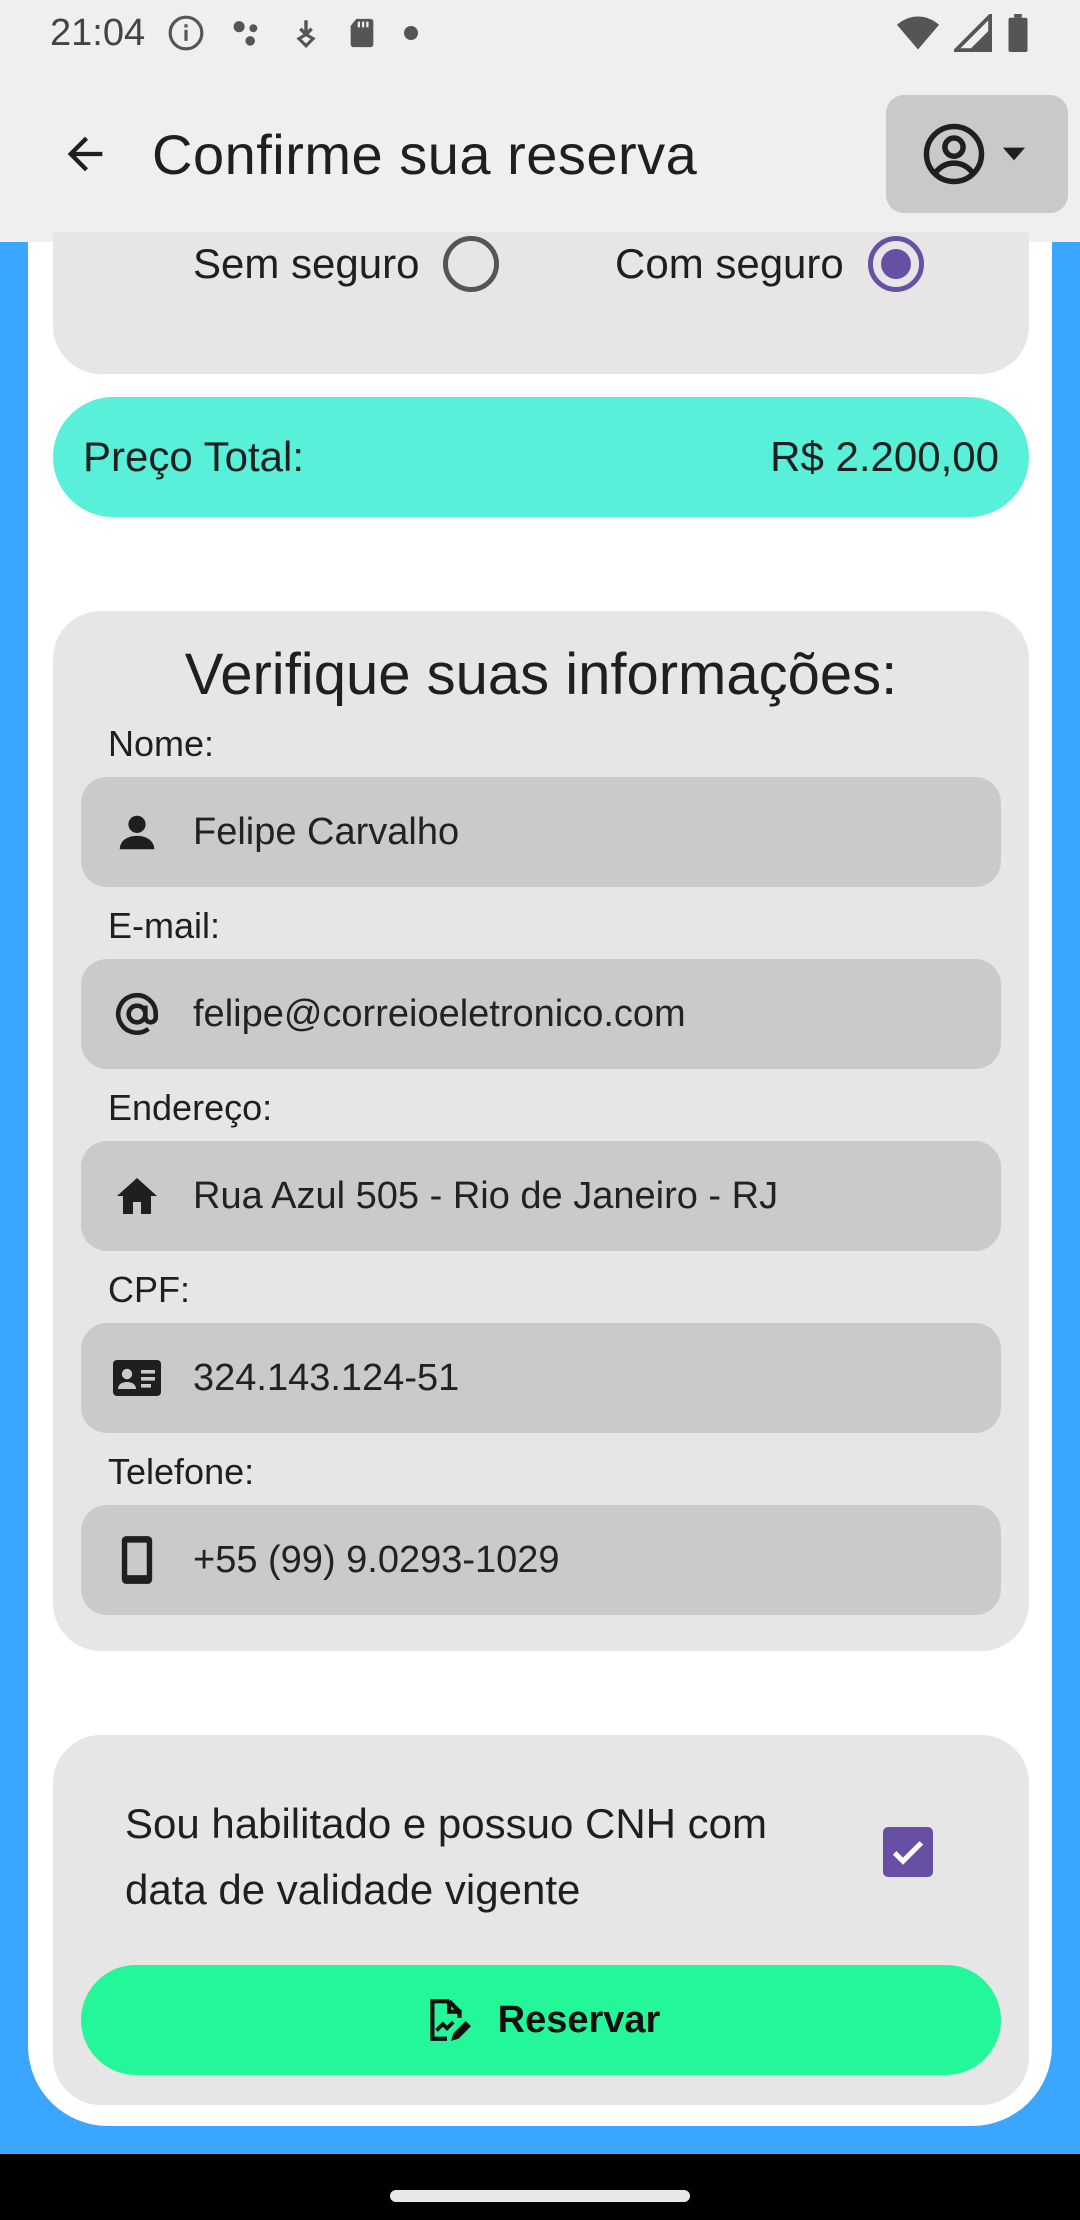  What do you see at coordinates (161, 743) in the screenshot?
I see `name-label: Nome:` at bounding box center [161, 743].